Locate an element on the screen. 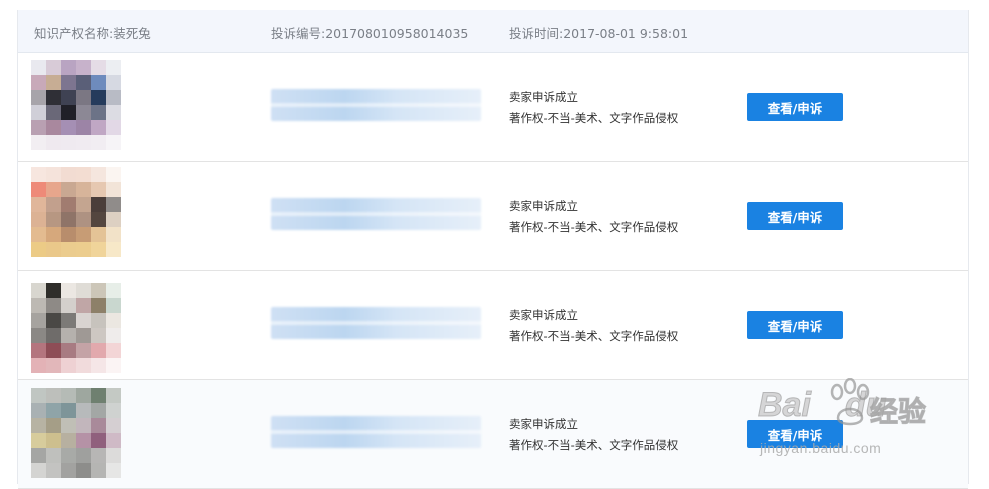  complaint-time-label: 投诉时间:2017-08-01 9:58:01 is located at coordinates (599, 33).